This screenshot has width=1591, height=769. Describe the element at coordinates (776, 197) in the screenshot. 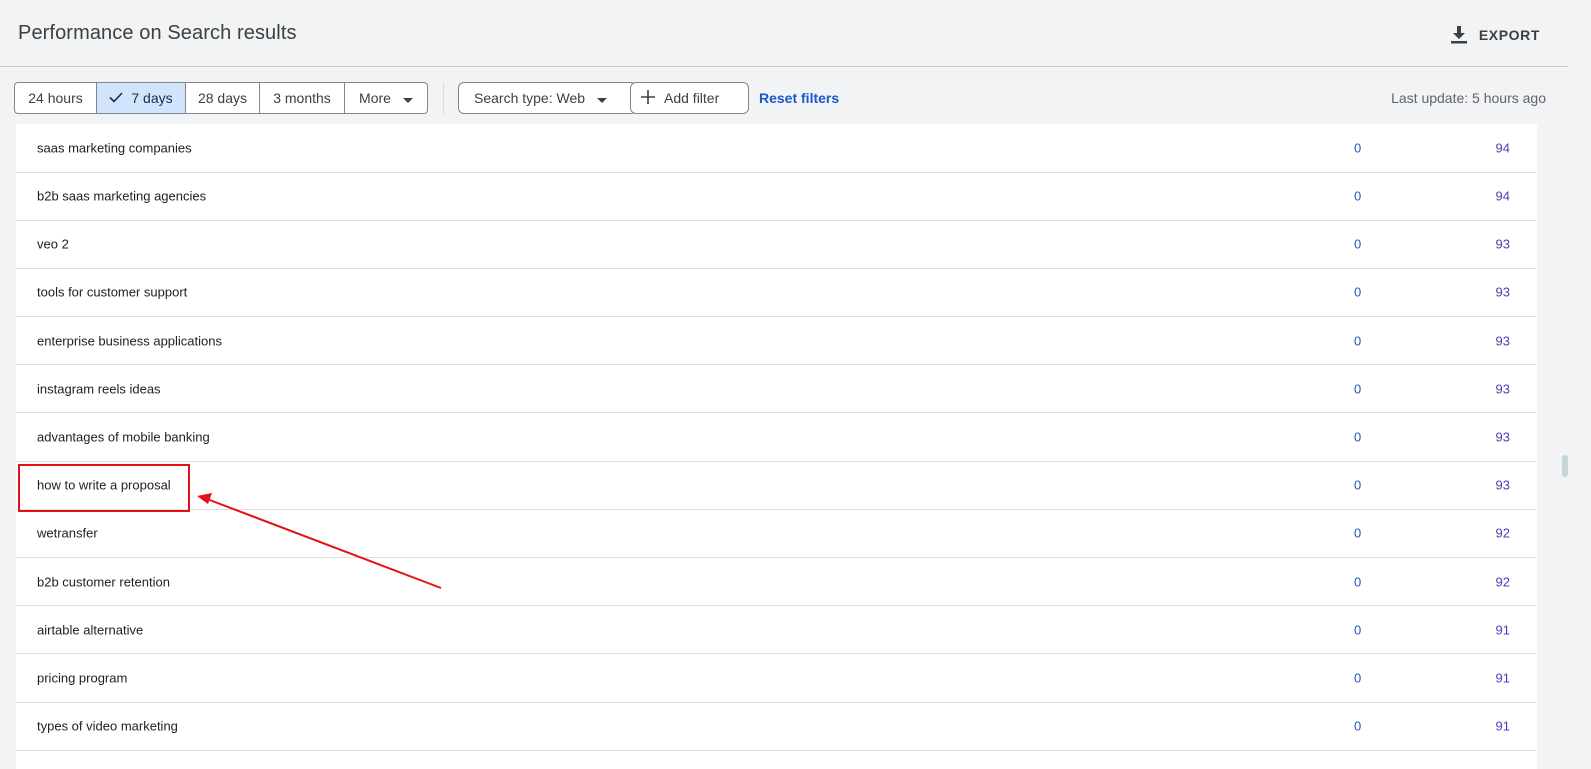

I see `table-row: b2b saas marketing agencies 0 94` at that location.